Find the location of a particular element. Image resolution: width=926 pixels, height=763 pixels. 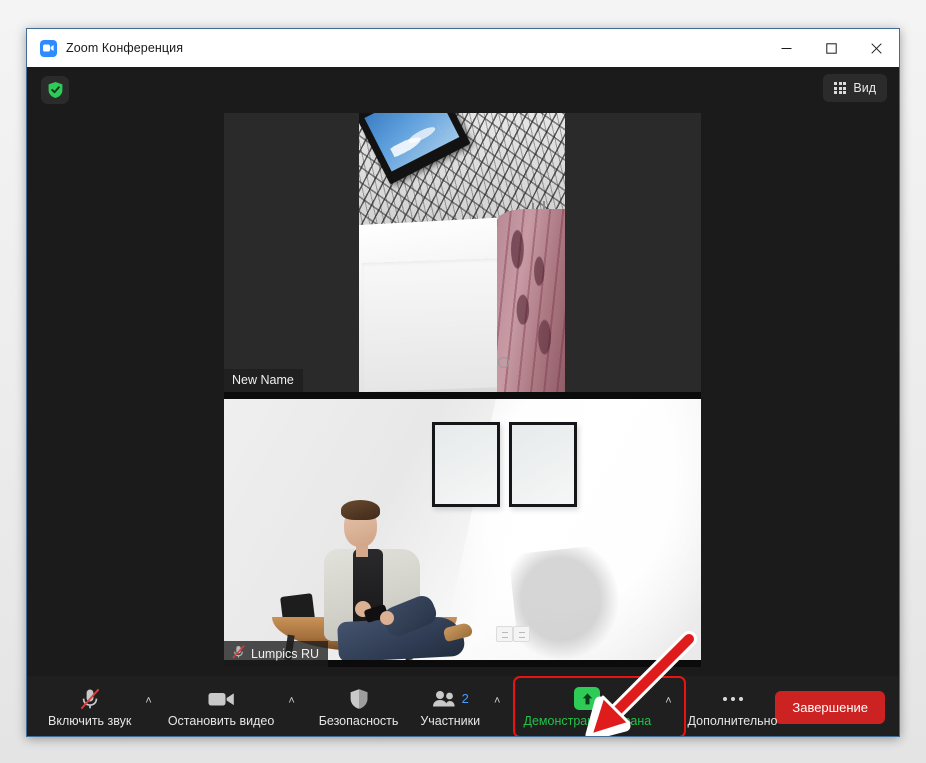

participant-video-feed is located at coordinates (462, 252).